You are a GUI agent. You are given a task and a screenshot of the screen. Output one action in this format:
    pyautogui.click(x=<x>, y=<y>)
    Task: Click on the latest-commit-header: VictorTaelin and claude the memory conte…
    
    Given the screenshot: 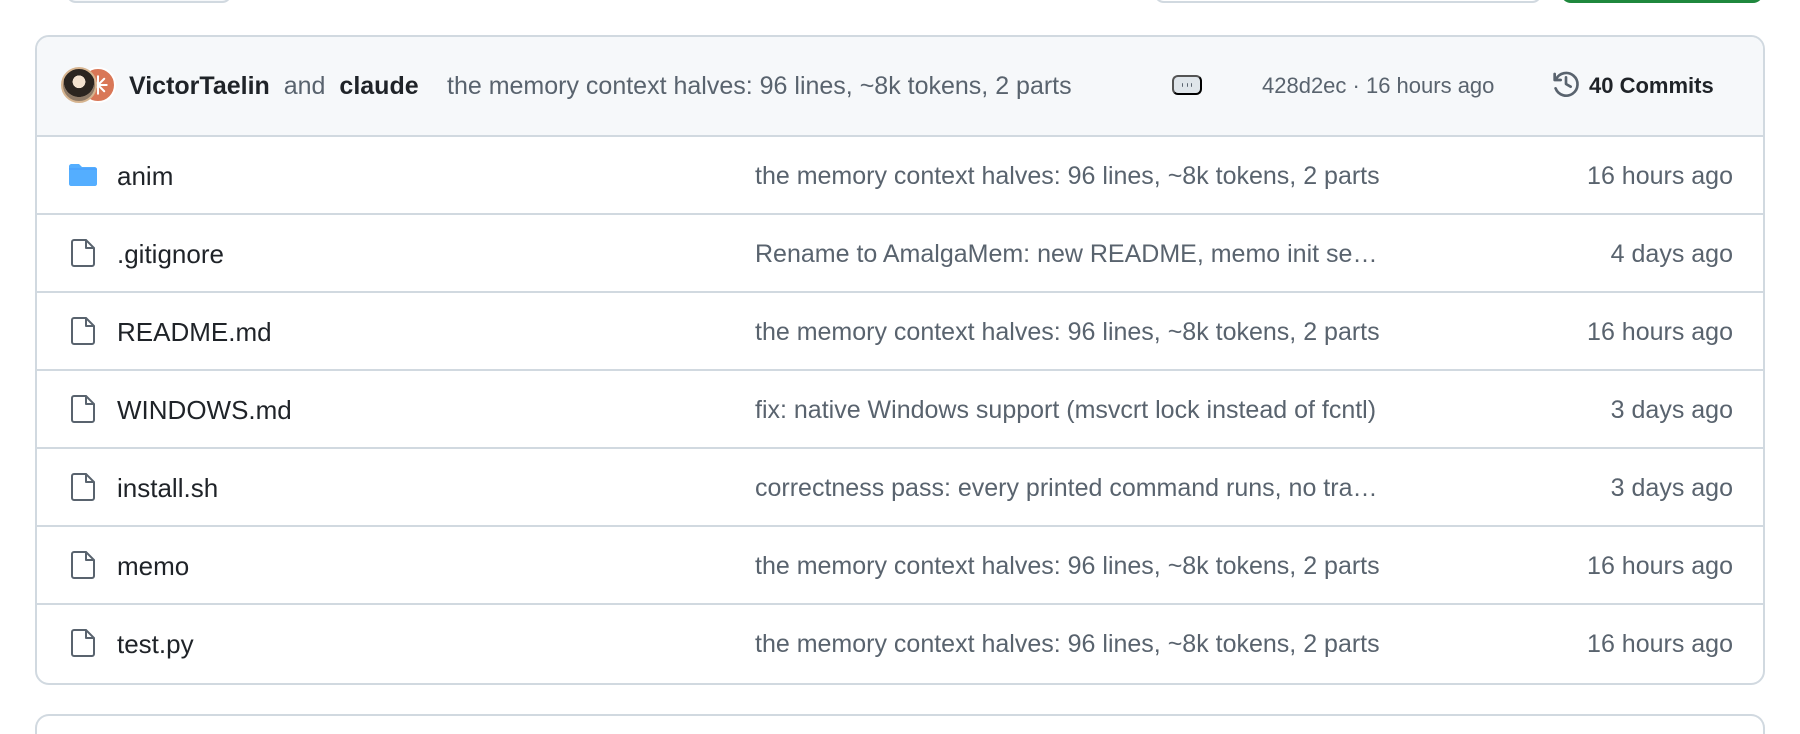 What is the action you would take?
    pyautogui.click(x=900, y=87)
    